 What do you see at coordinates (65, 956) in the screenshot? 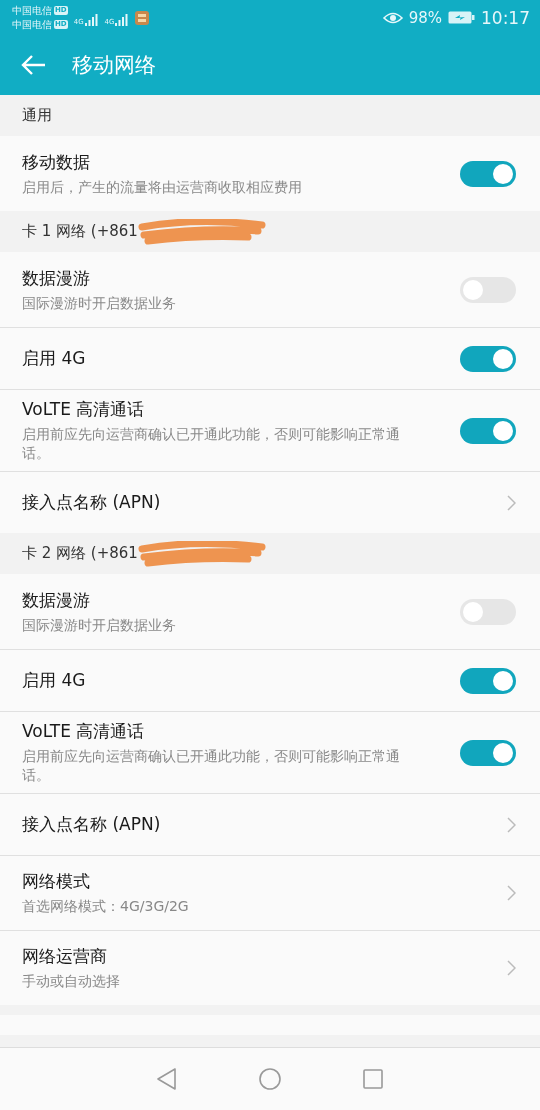
I see `setting-title: 网络运营商` at bounding box center [65, 956].